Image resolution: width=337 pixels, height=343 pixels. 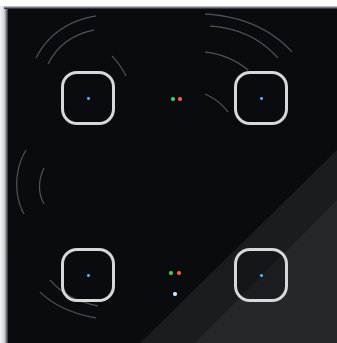 What do you see at coordinates (173, 99) in the screenshot?
I see `status-led-green-top-icon` at bounding box center [173, 99].